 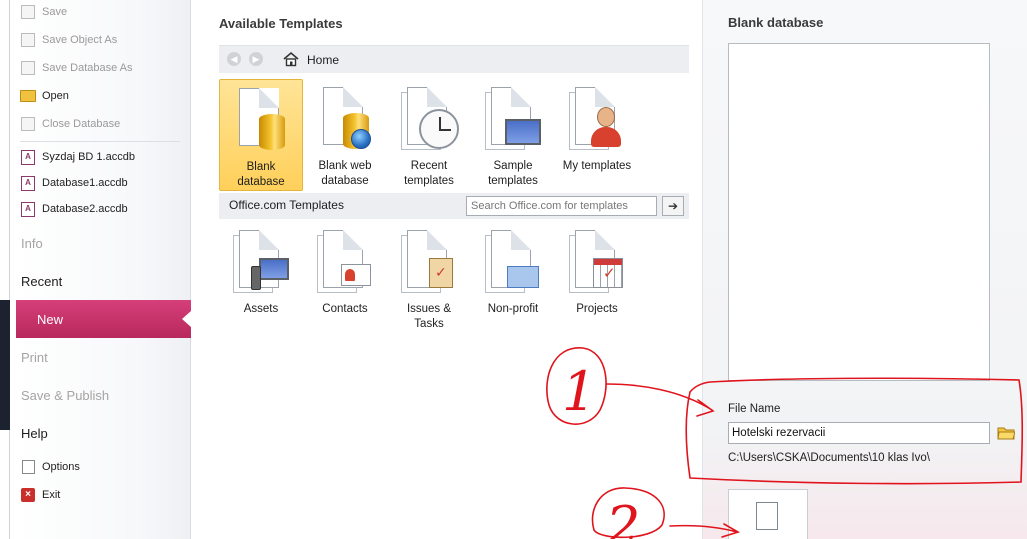 What do you see at coordinates (100, 141) in the screenshot?
I see `menu-separator` at bounding box center [100, 141].